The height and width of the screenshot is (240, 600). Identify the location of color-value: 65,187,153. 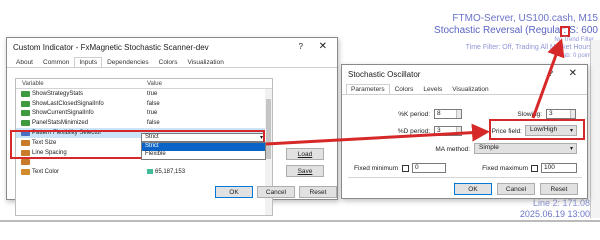
(170, 172).